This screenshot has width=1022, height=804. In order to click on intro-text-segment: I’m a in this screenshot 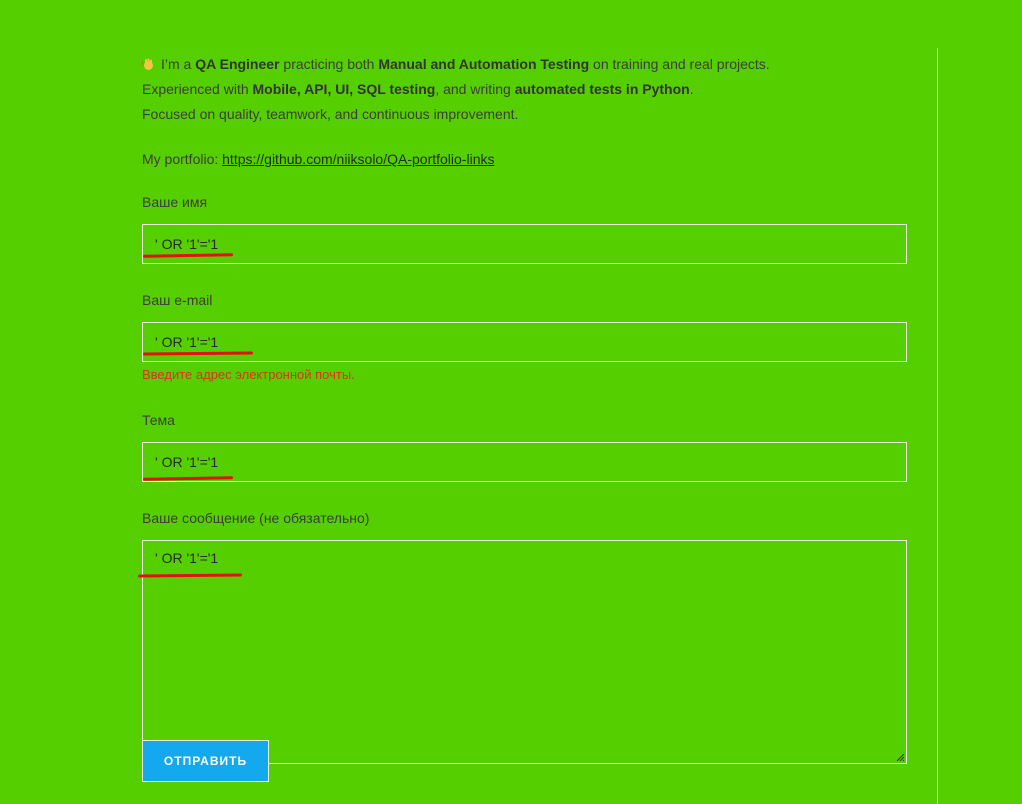, I will do `click(178, 64)`.